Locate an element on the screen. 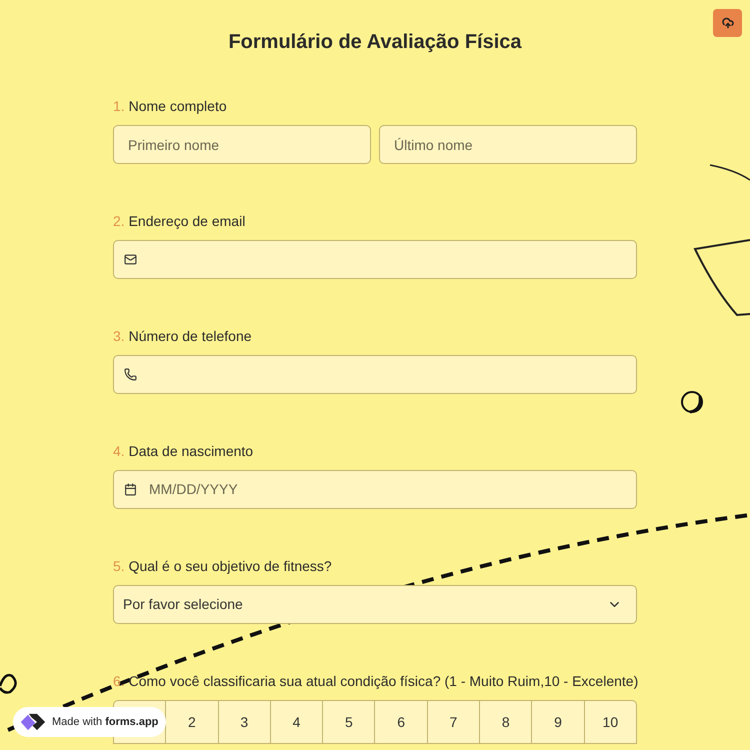 The height and width of the screenshot is (750, 750). rating-option: 5 is located at coordinates (349, 722).